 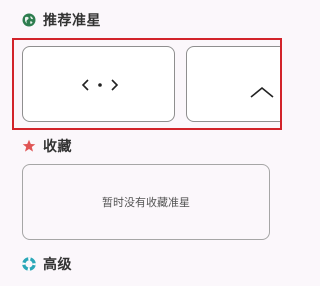 What do you see at coordinates (57, 147) in the screenshot?
I see `favorites-section-title: 收藏` at bounding box center [57, 147].